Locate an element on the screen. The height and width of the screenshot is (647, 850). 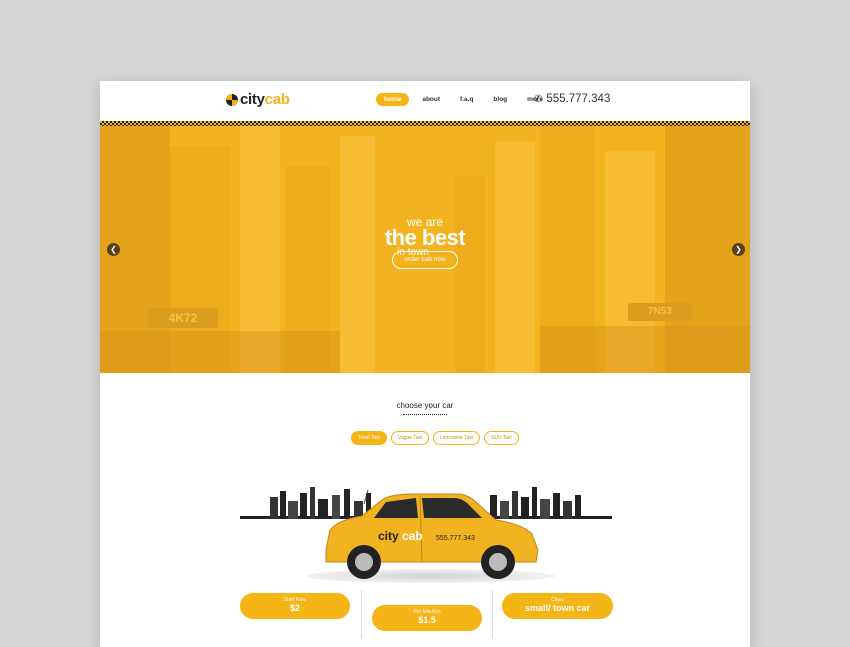
nav-item-home: home is located at coordinates (393, 99).